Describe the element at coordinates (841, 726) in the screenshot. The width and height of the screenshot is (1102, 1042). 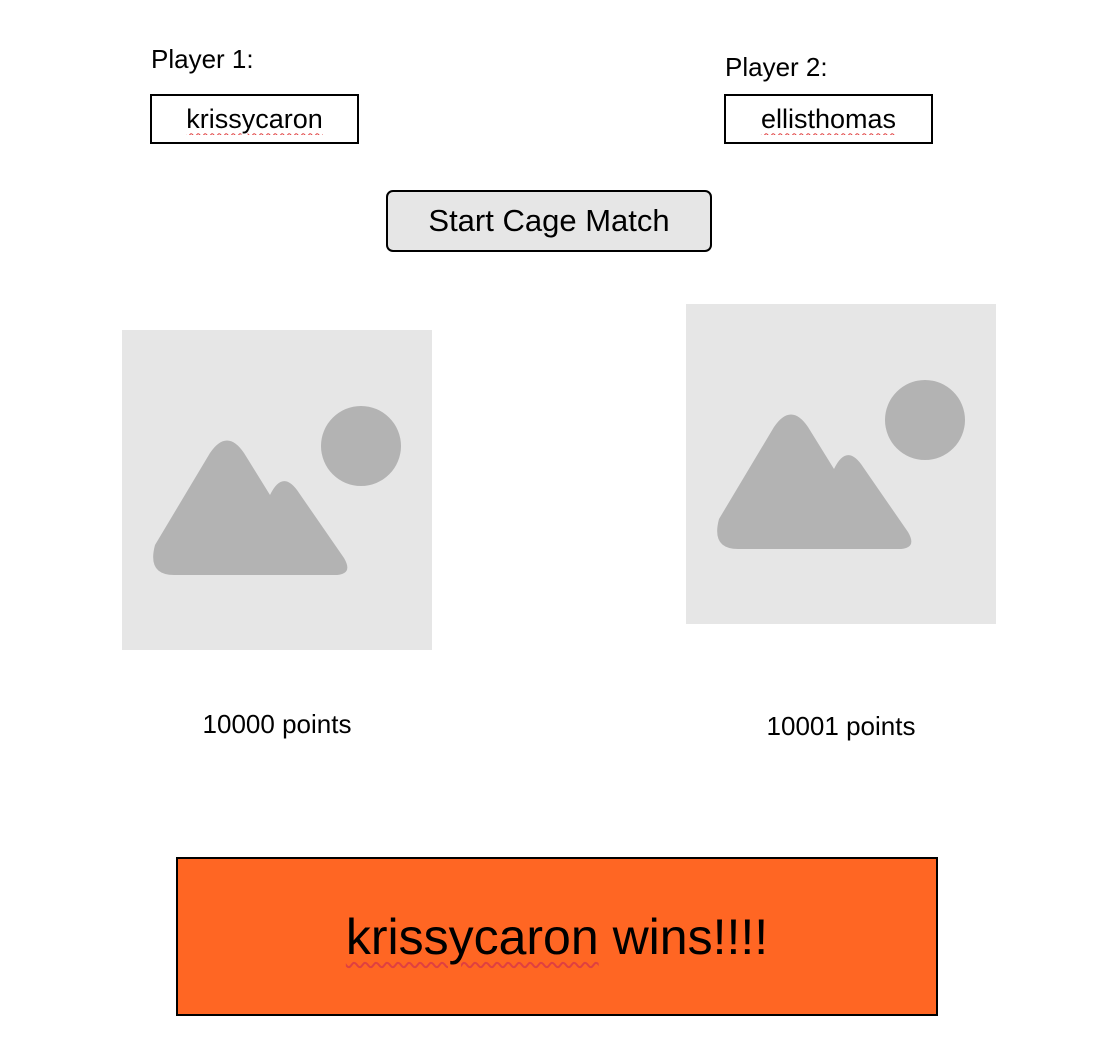
I see `player-2-points: 10001 points` at that location.